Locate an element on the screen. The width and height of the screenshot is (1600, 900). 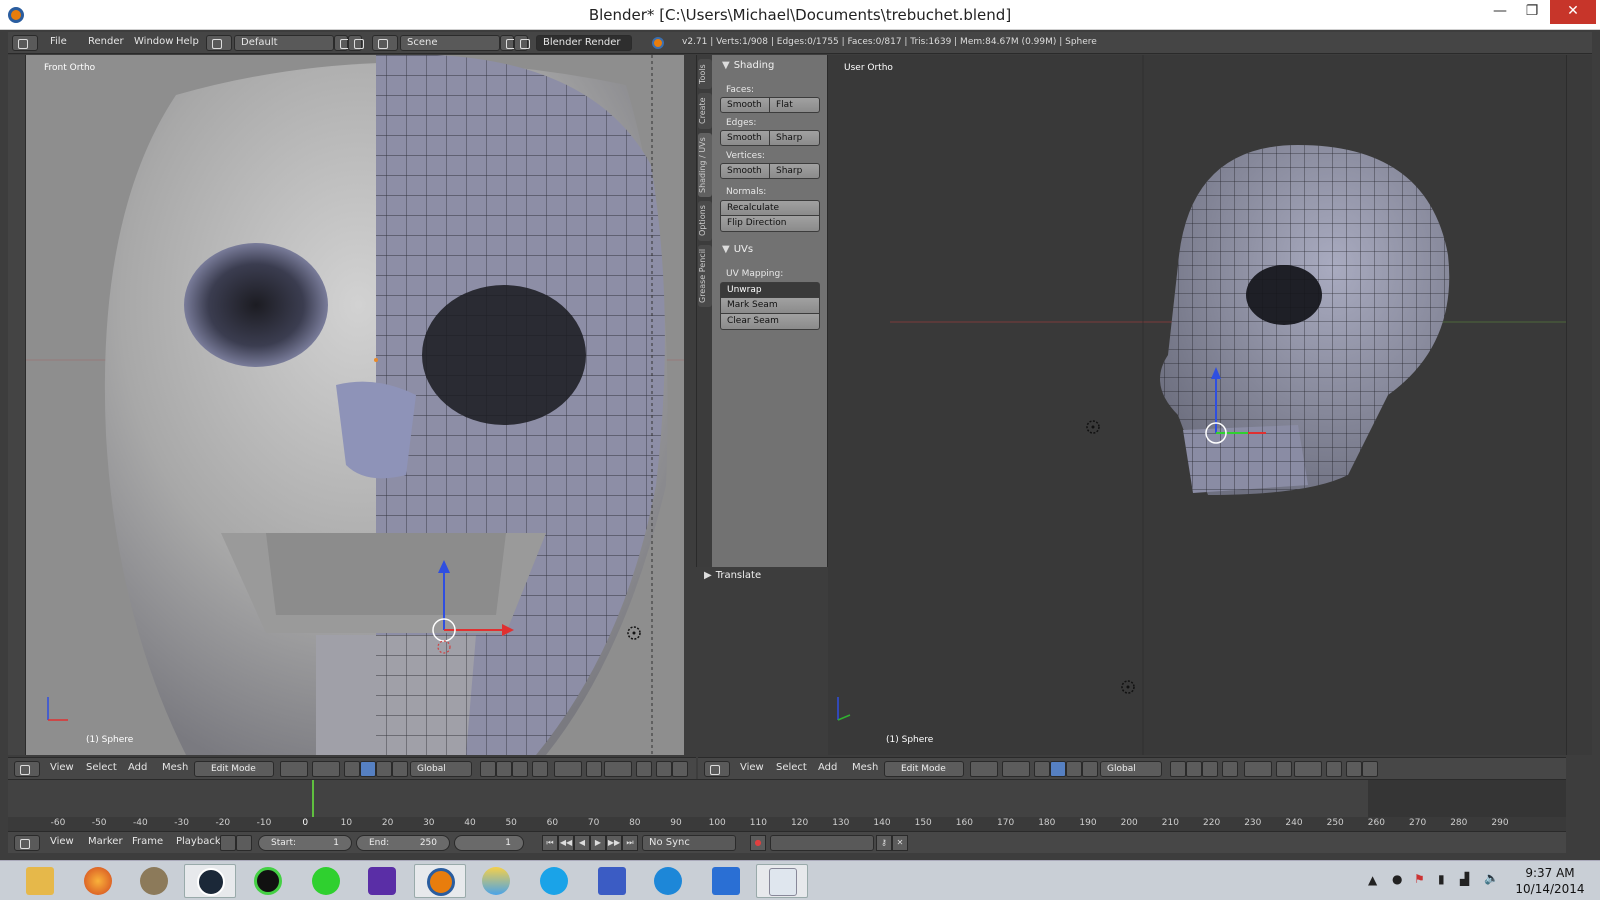
menu-help: Help is located at coordinates (187, 41).